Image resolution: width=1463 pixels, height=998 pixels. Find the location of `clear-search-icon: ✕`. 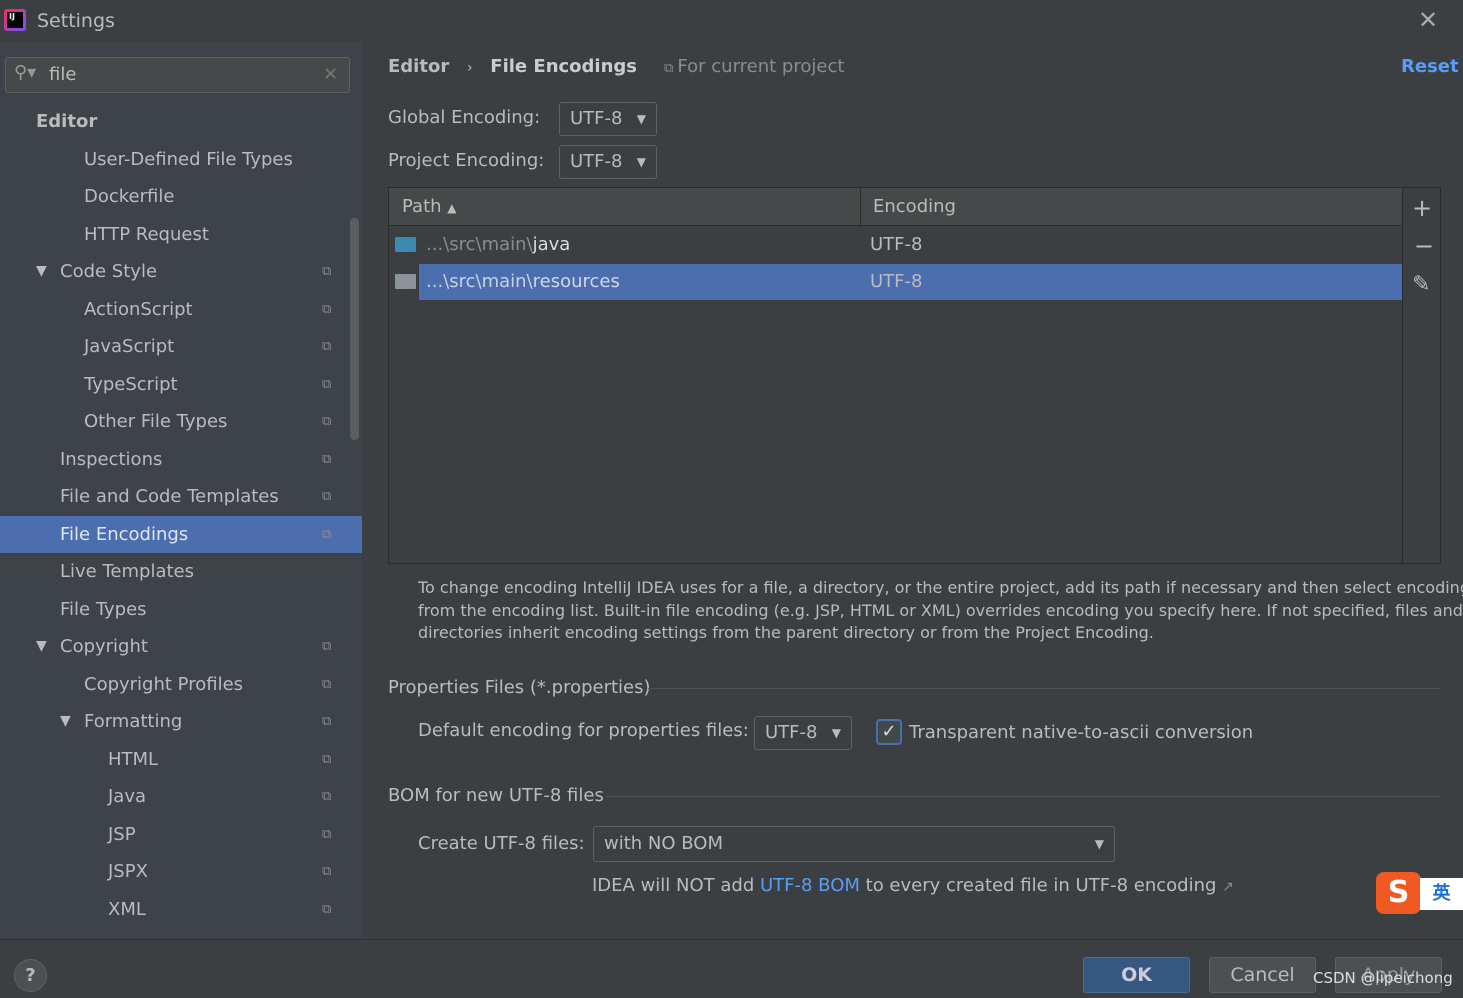

clear-search-icon: ✕ is located at coordinates (330, 74).